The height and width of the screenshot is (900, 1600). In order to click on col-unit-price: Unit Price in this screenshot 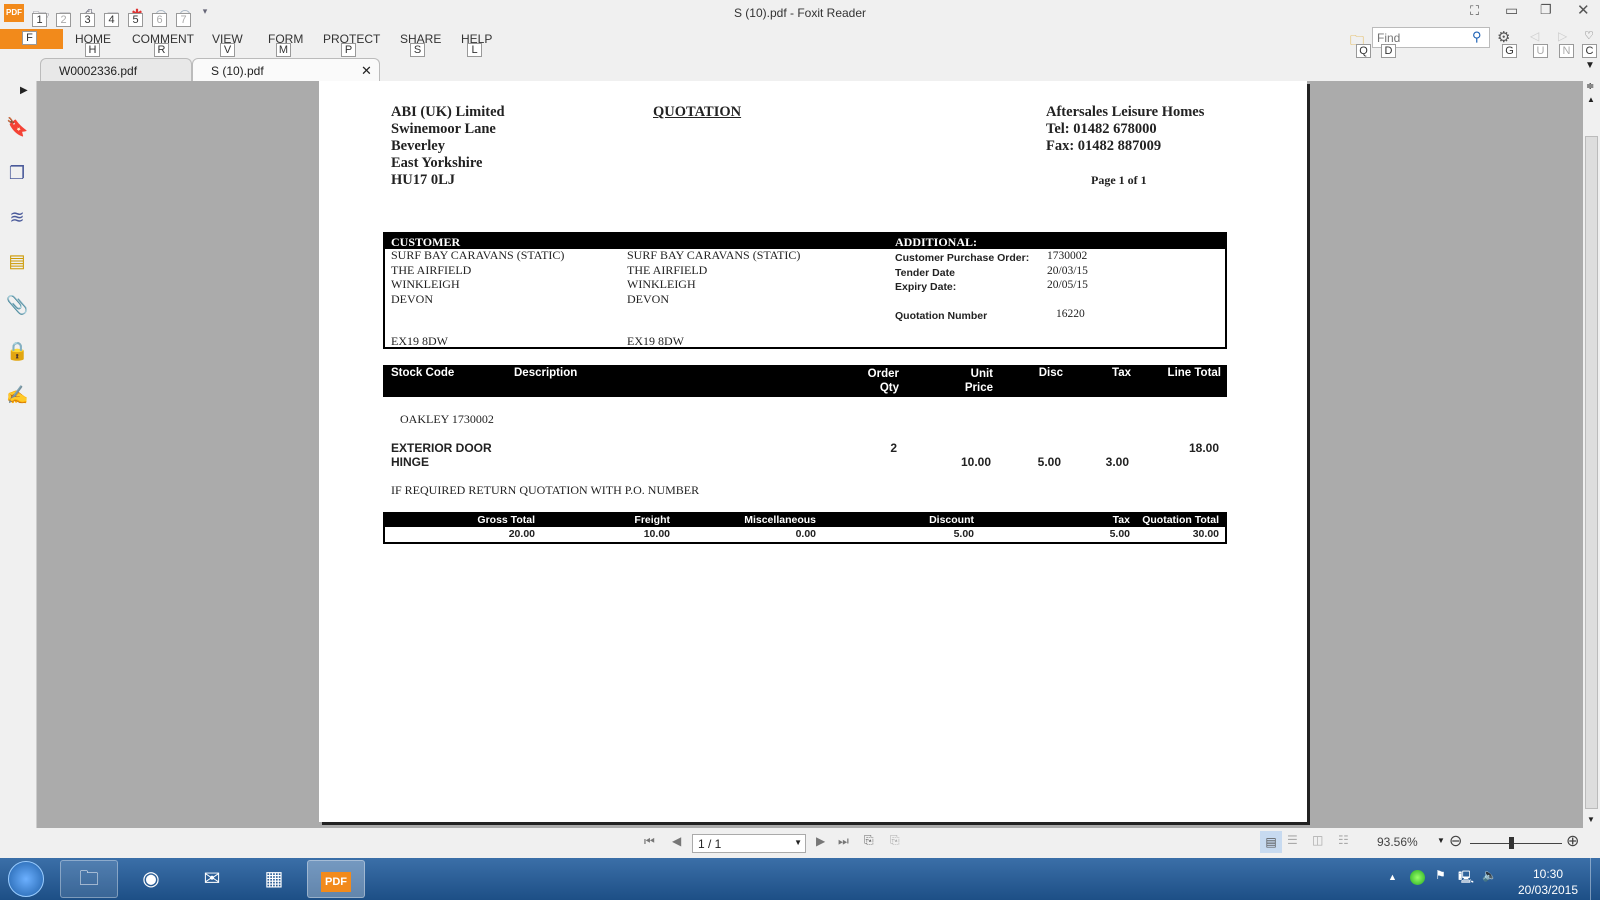, I will do `click(979, 381)`.